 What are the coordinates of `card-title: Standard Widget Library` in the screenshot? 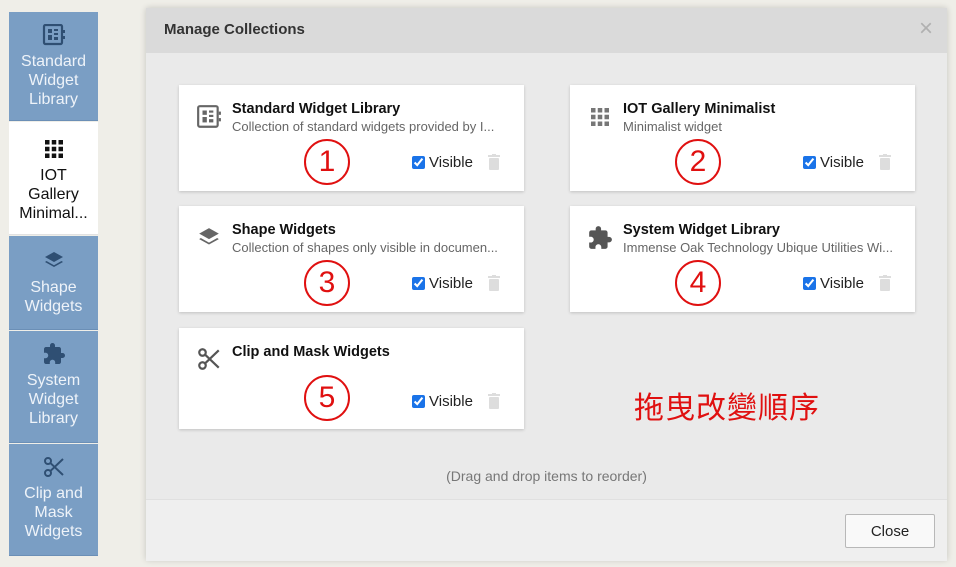 It's located at (316, 109).